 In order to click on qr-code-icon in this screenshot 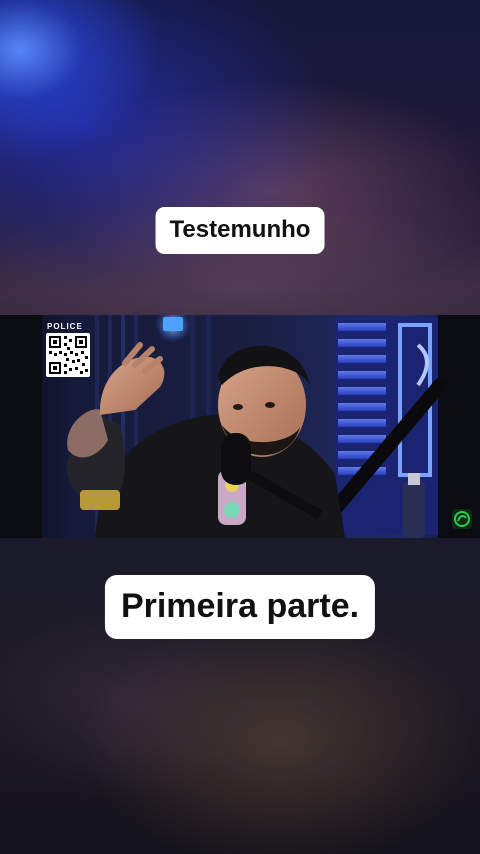, I will do `click(68, 355)`.